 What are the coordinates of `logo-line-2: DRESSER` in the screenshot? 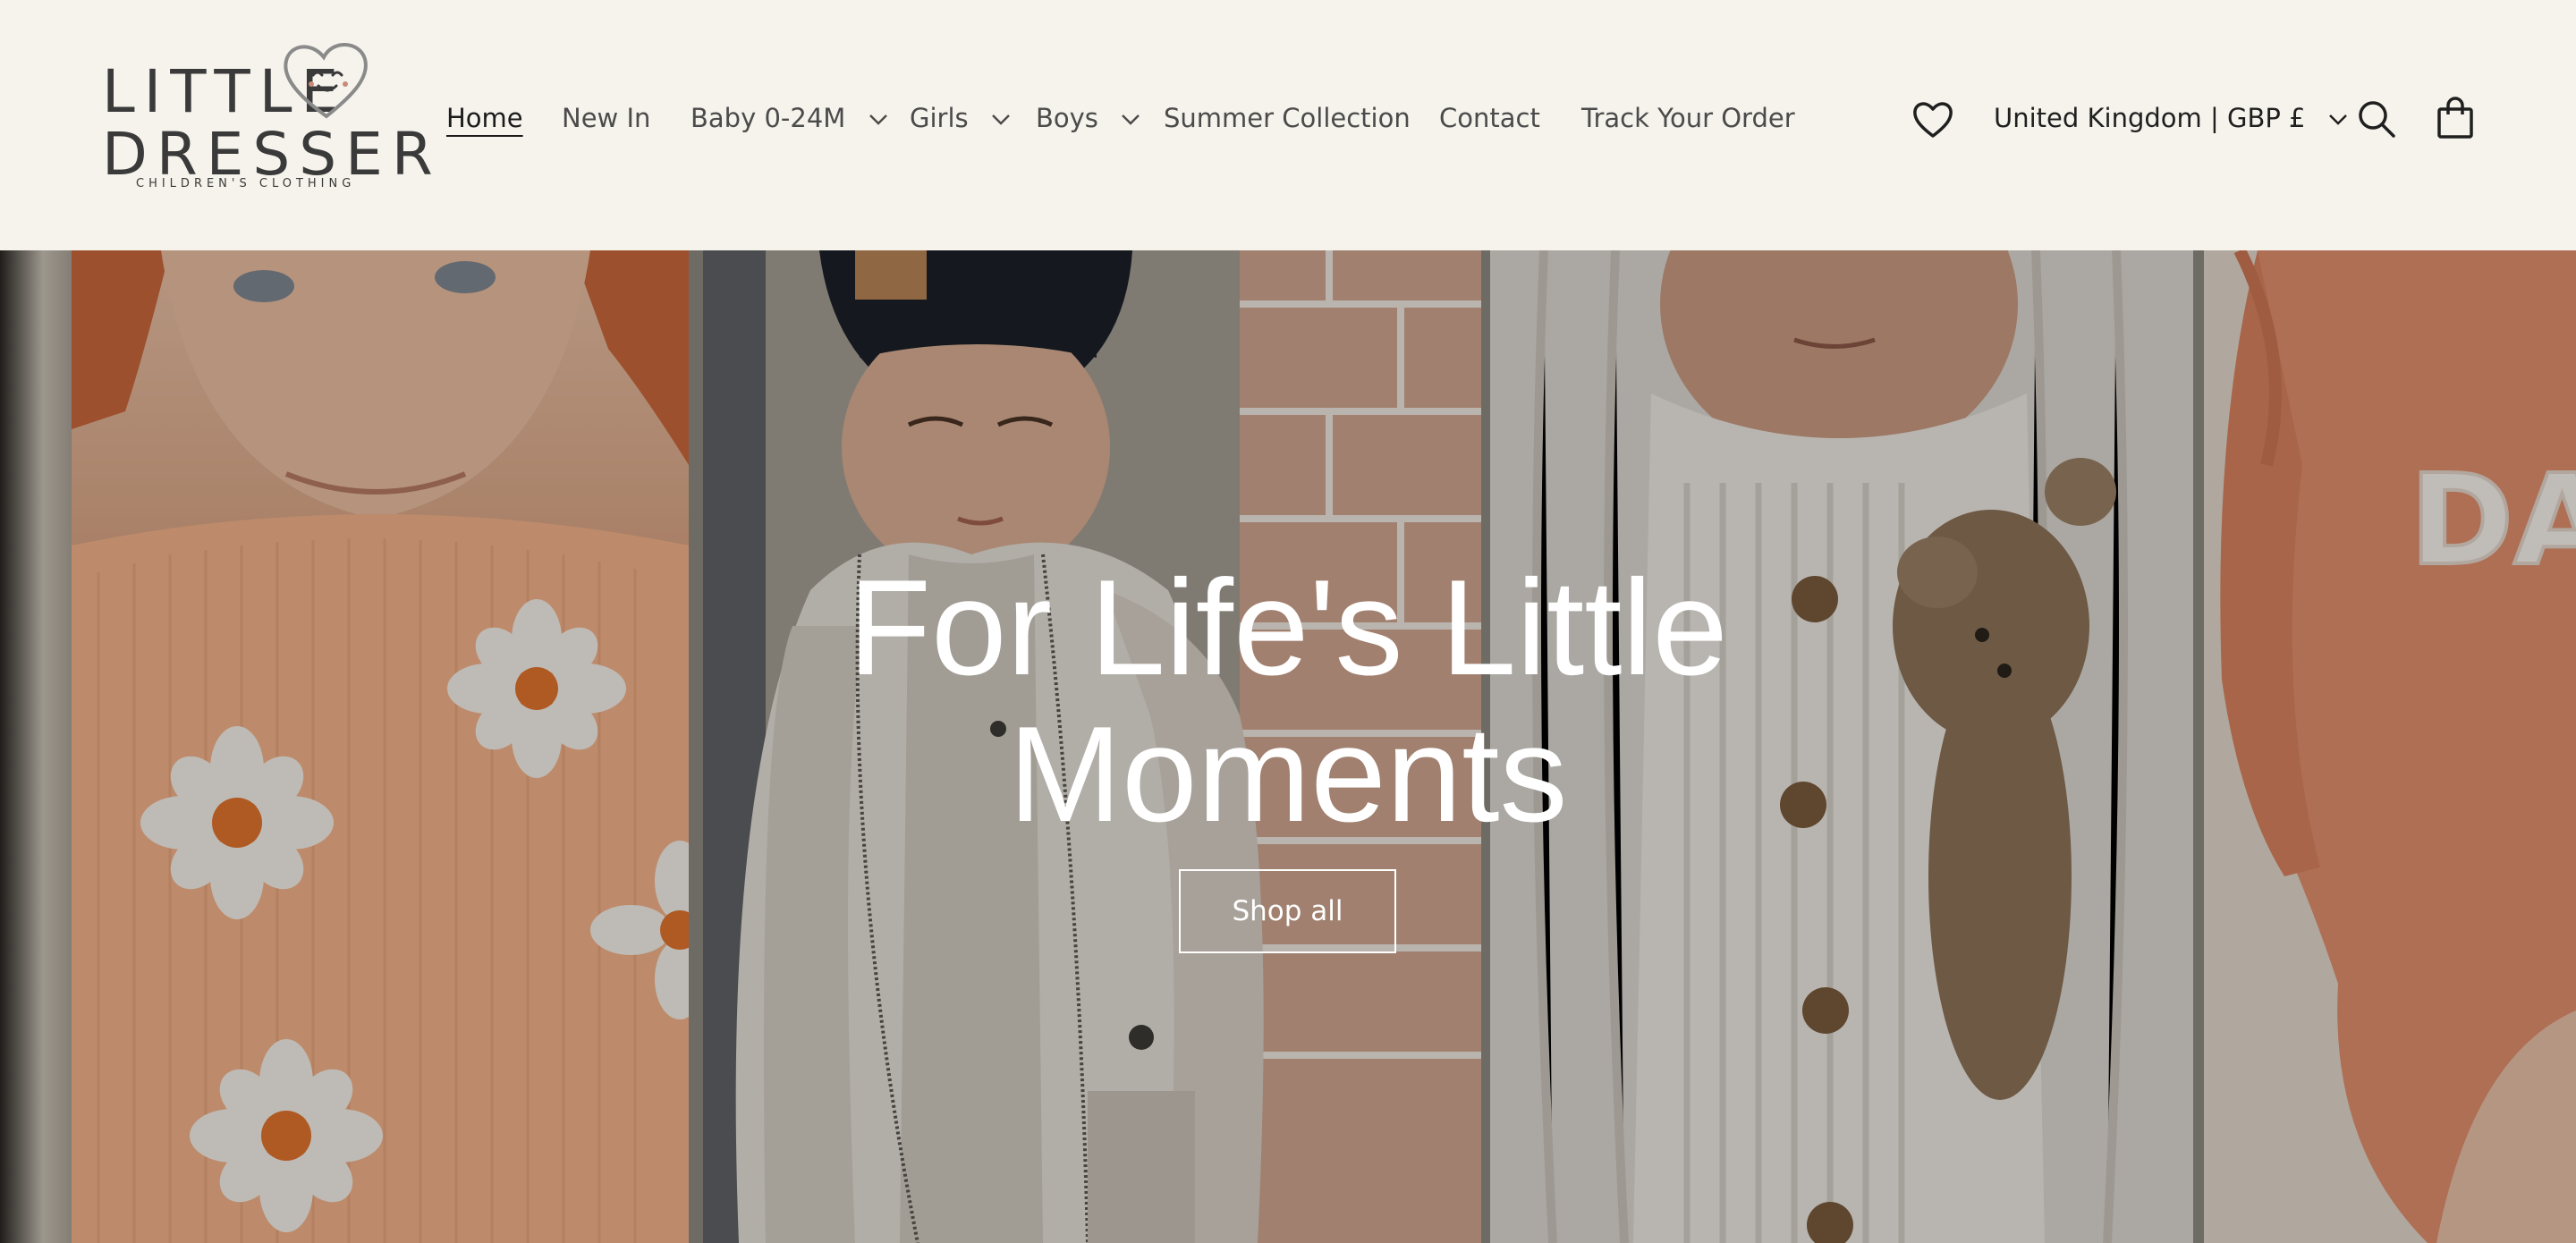 It's located at (272, 154).